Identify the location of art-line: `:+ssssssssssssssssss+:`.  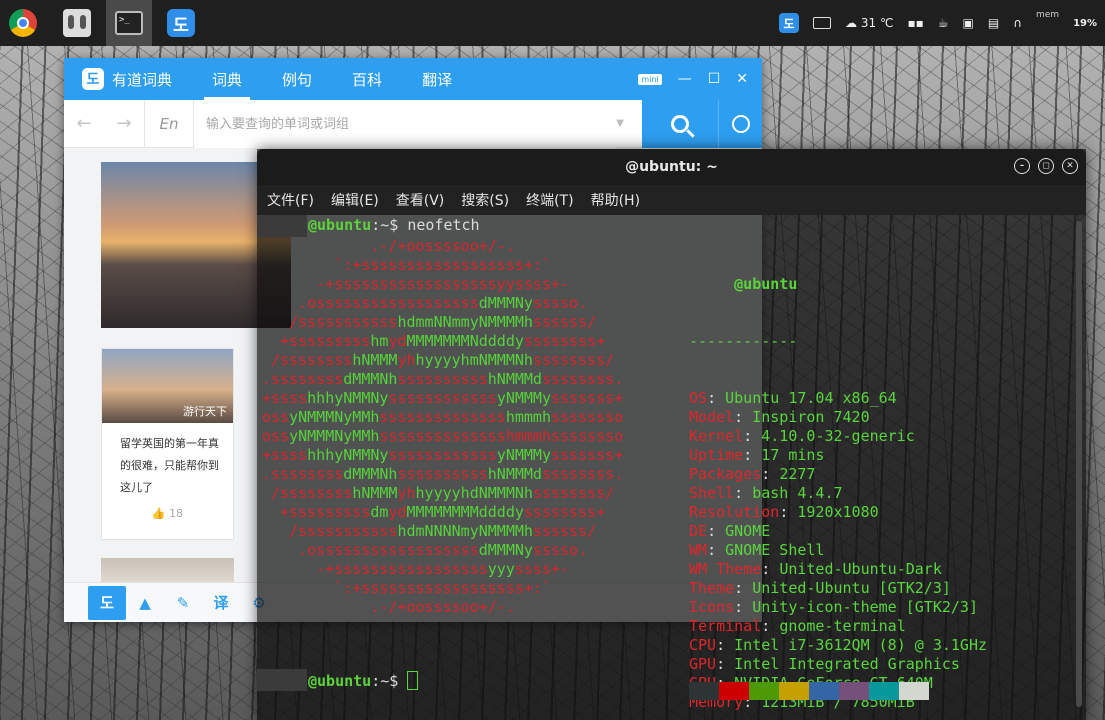
(406, 588).